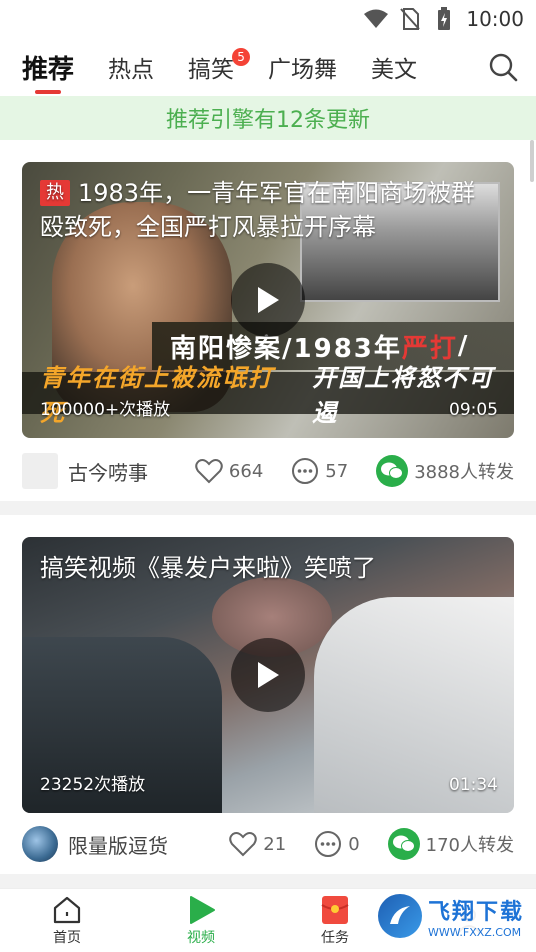  What do you see at coordinates (211, 70) in the screenshot?
I see `tab-label: 搞笑` at bounding box center [211, 70].